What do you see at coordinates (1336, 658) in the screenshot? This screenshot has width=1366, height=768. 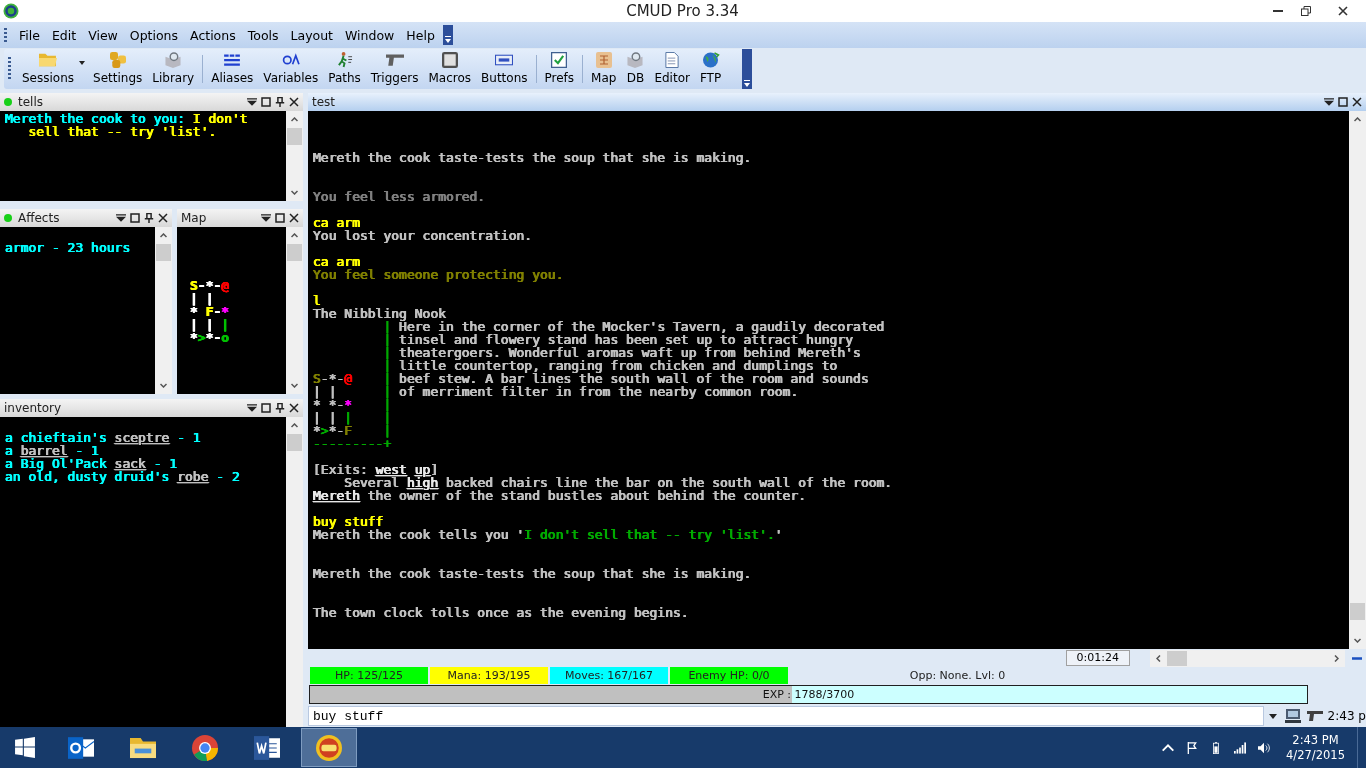 I see `scroll-right-icon` at bounding box center [1336, 658].